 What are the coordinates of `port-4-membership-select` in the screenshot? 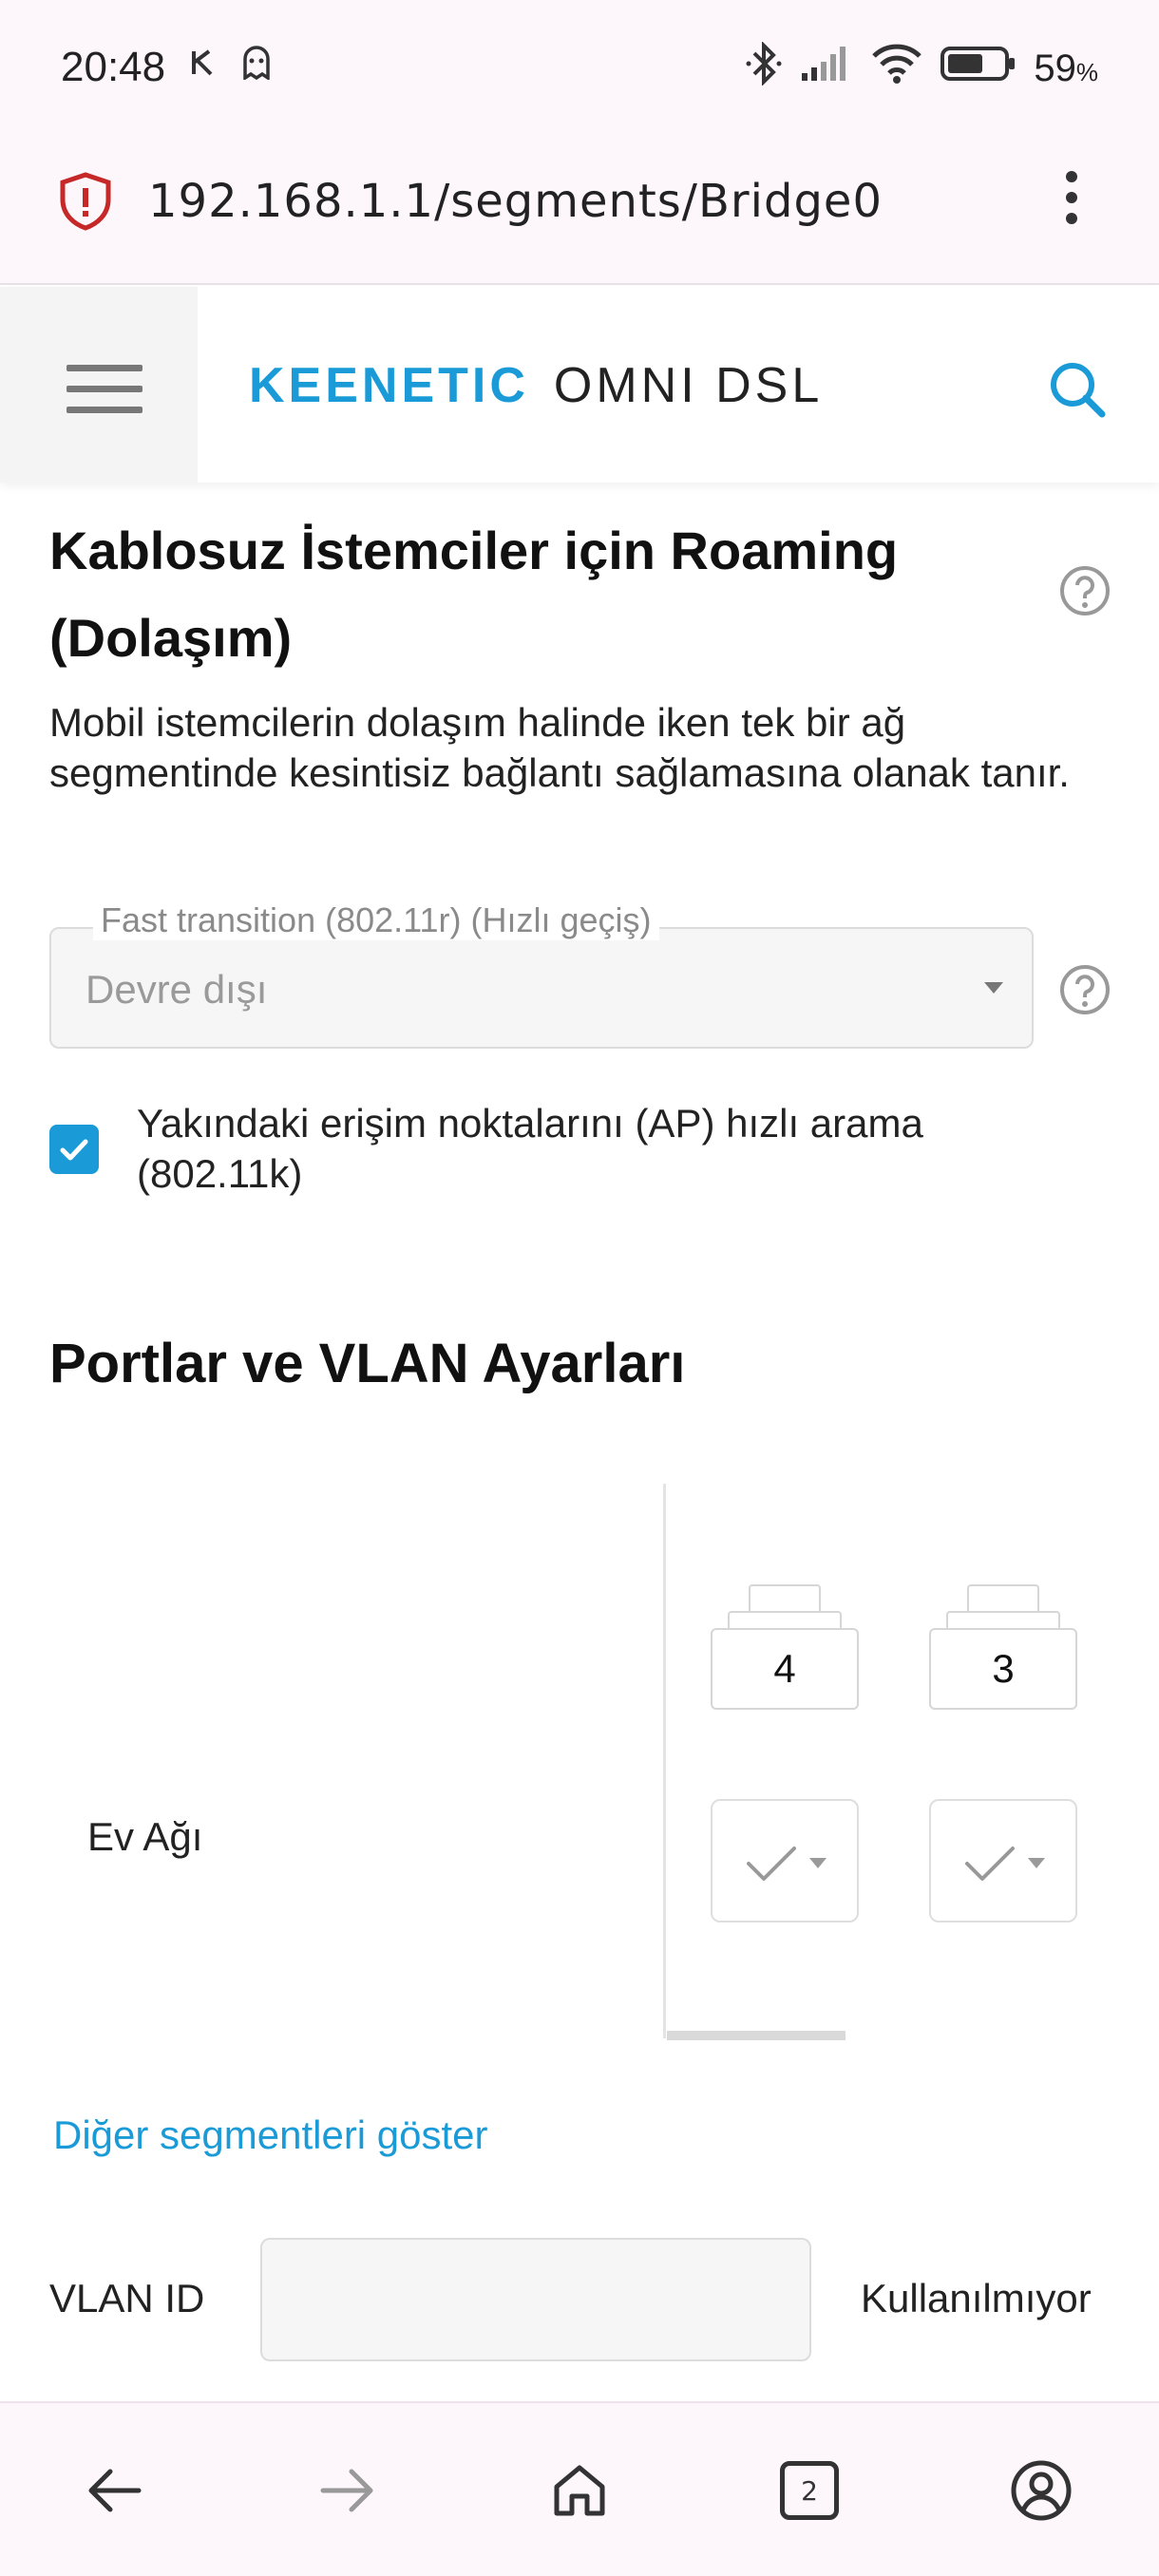 It's located at (785, 1861).